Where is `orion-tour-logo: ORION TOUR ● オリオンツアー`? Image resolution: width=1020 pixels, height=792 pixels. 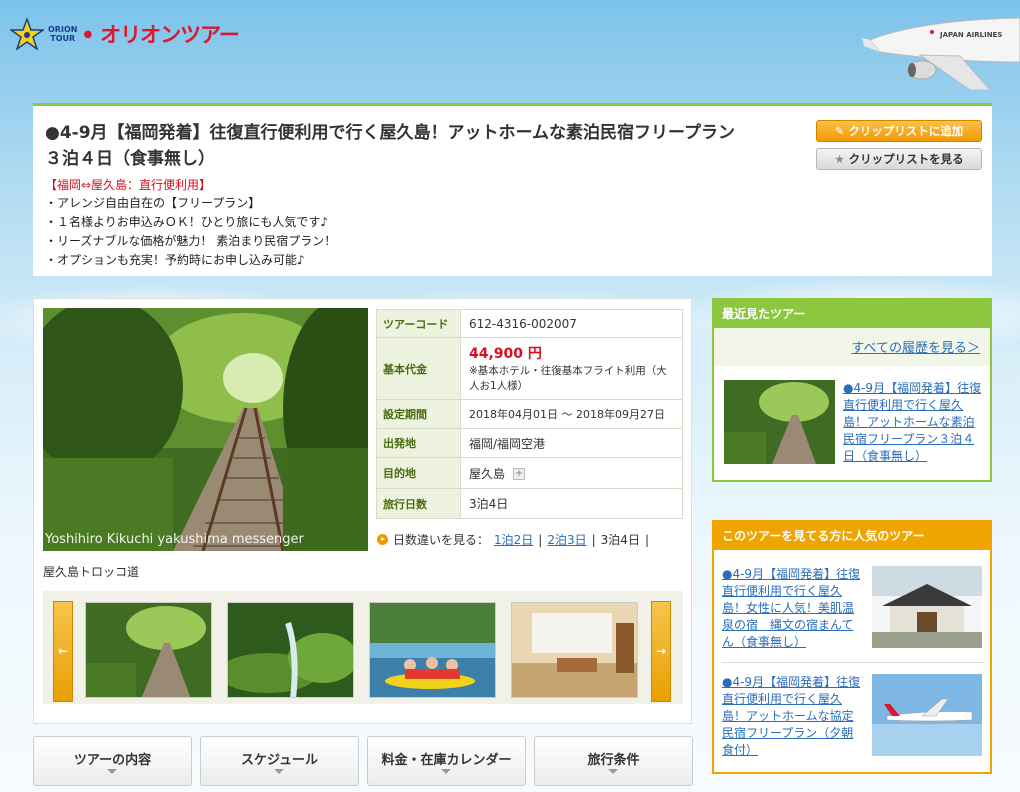
orion-tour-logo: ORION TOUR ● オリオンツアー is located at coordinates (124, 33).